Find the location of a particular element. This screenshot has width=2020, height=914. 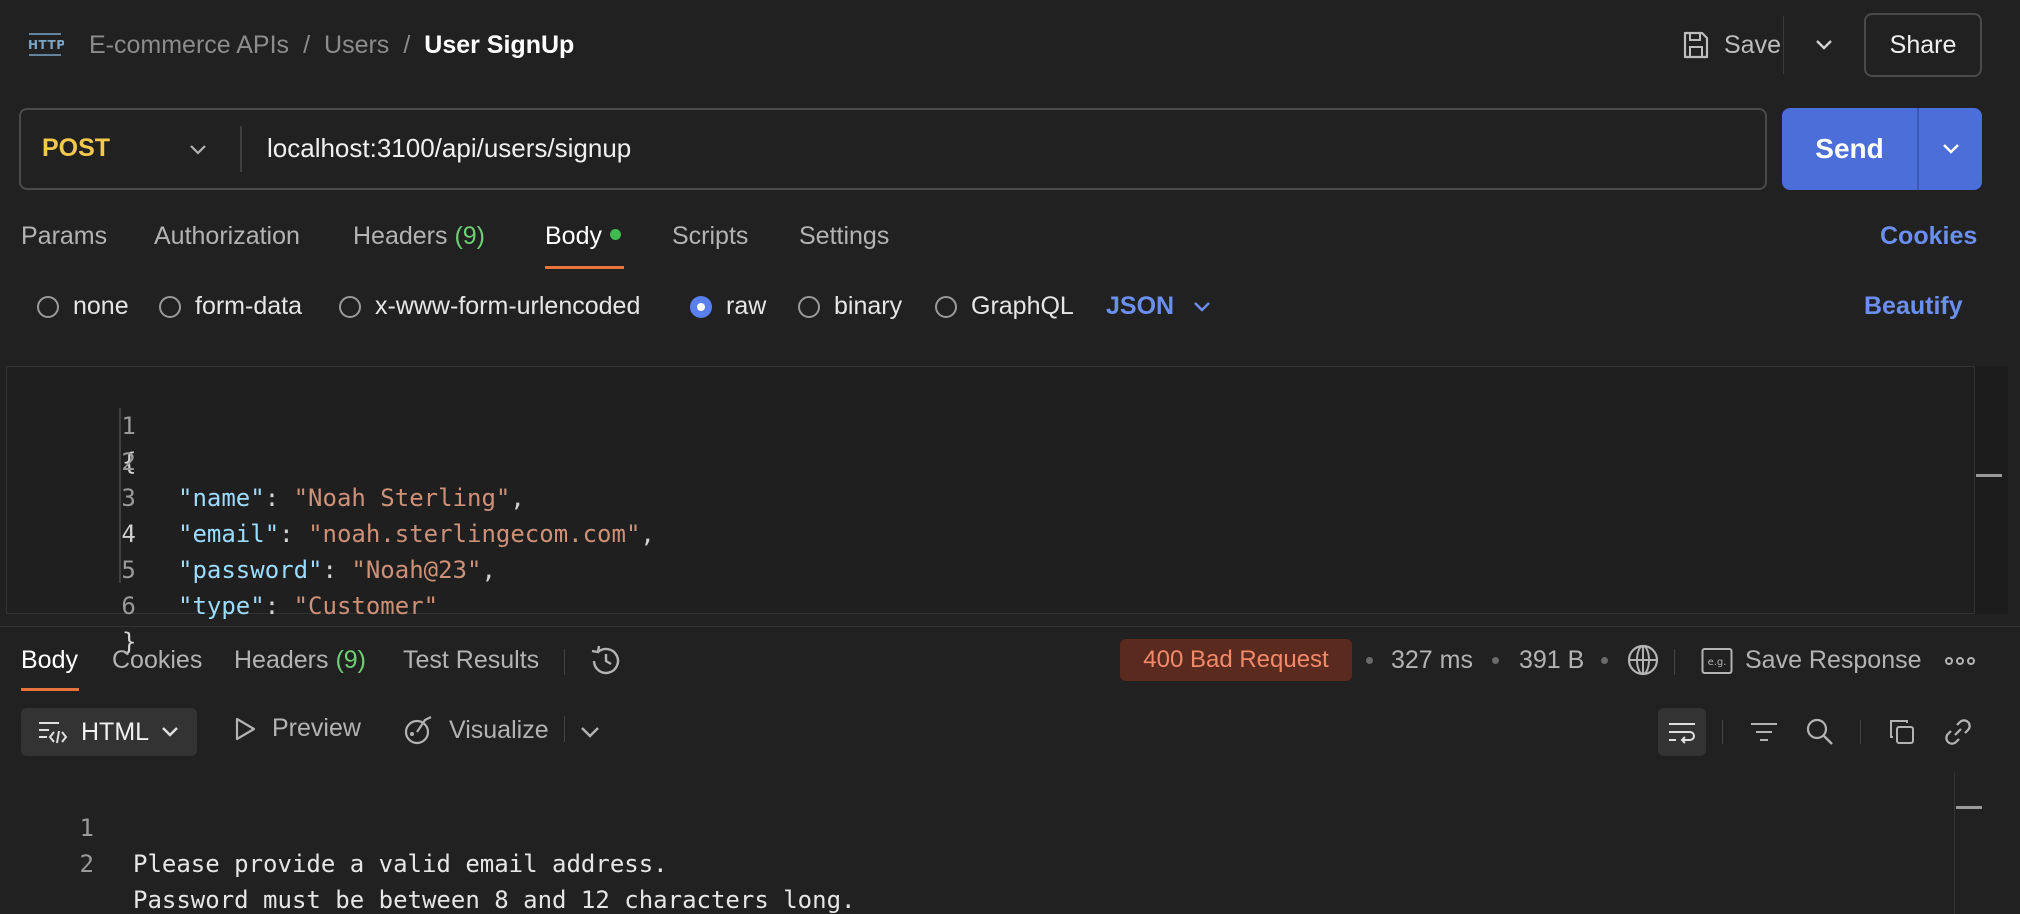

json-key: "type" is located at coordinates (221, 606).